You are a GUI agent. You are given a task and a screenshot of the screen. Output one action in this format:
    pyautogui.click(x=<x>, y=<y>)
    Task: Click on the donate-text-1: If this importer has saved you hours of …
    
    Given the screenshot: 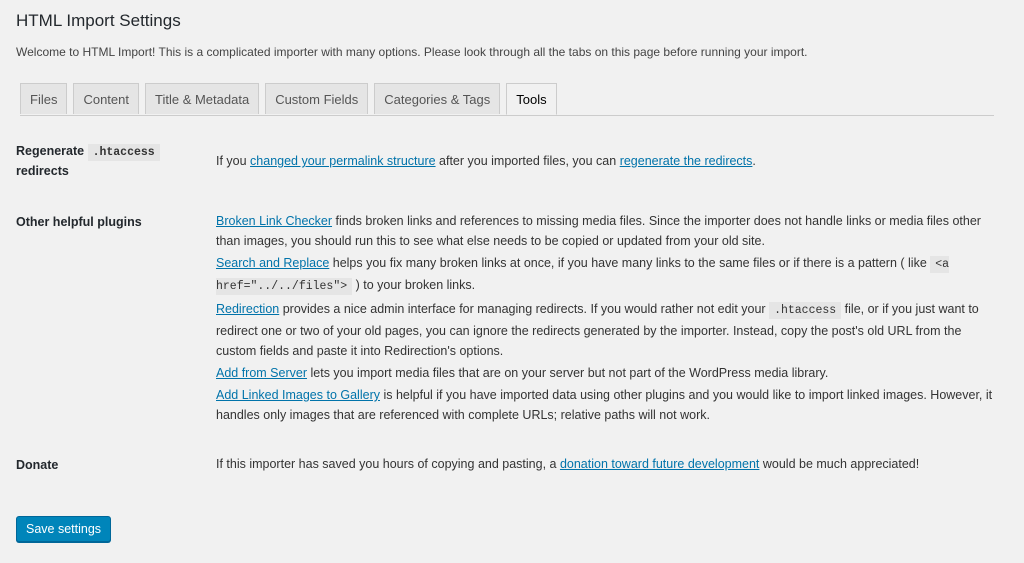 What is the action you would take?
    pyautogui.click(x=388, y=464)
    